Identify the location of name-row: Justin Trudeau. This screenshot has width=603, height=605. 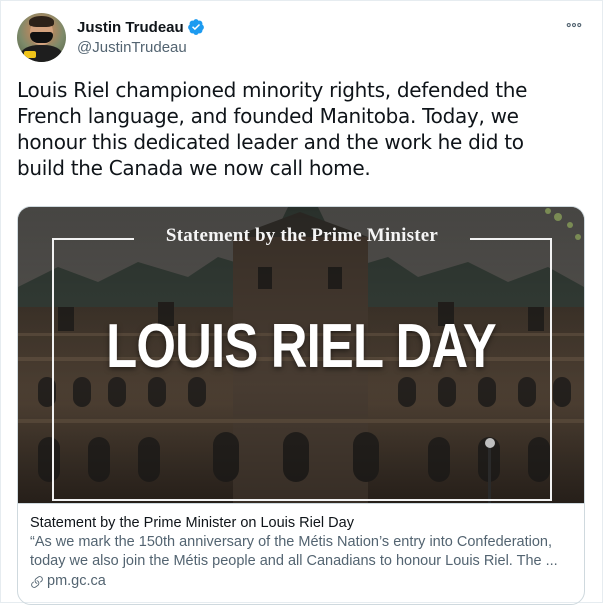
(141, 27).